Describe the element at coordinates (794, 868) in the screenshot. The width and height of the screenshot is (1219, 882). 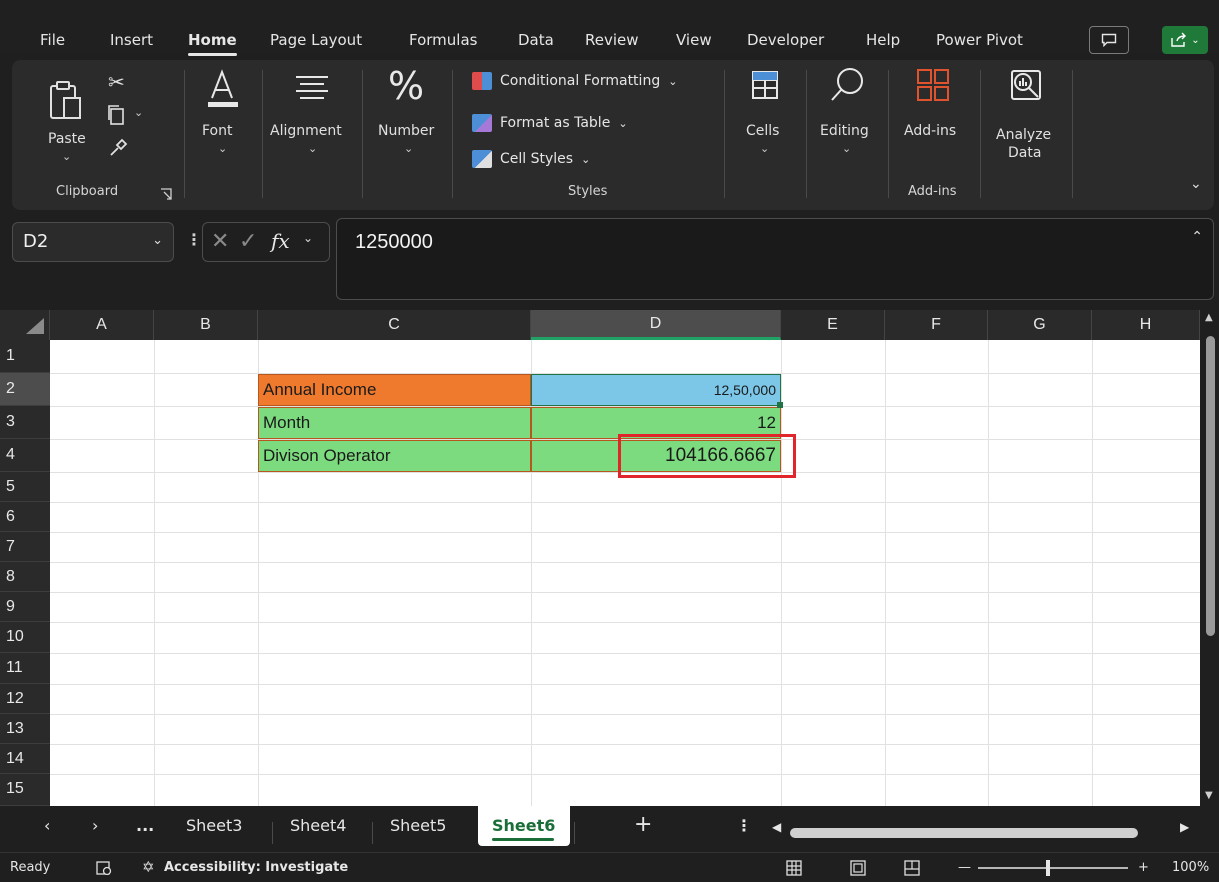
I see `normal-view-icon` at that location.